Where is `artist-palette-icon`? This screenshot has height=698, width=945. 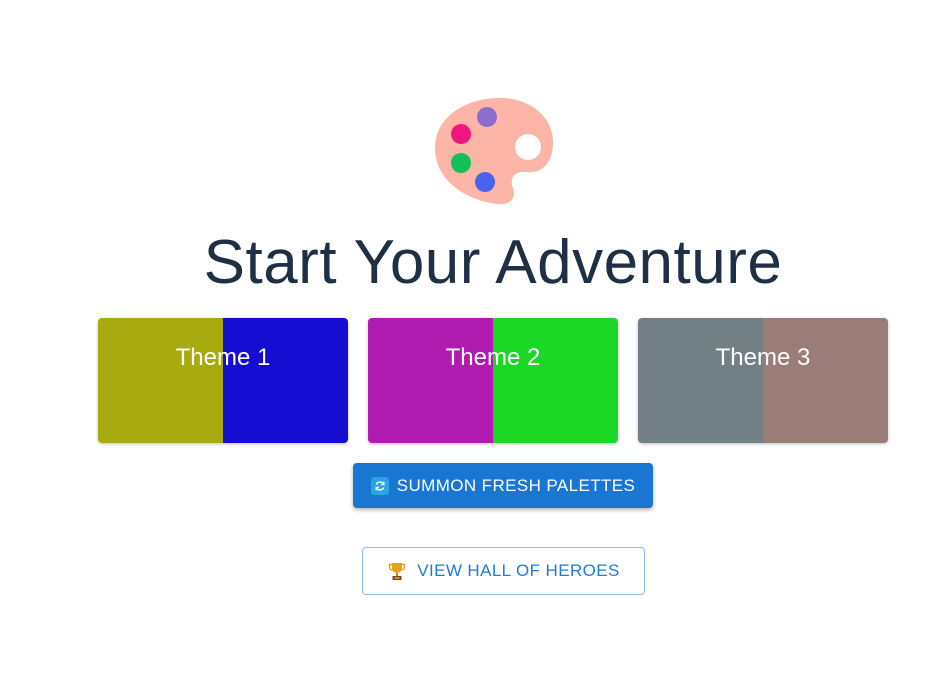 artist-palette-icon is located at coordinates (494, 151).